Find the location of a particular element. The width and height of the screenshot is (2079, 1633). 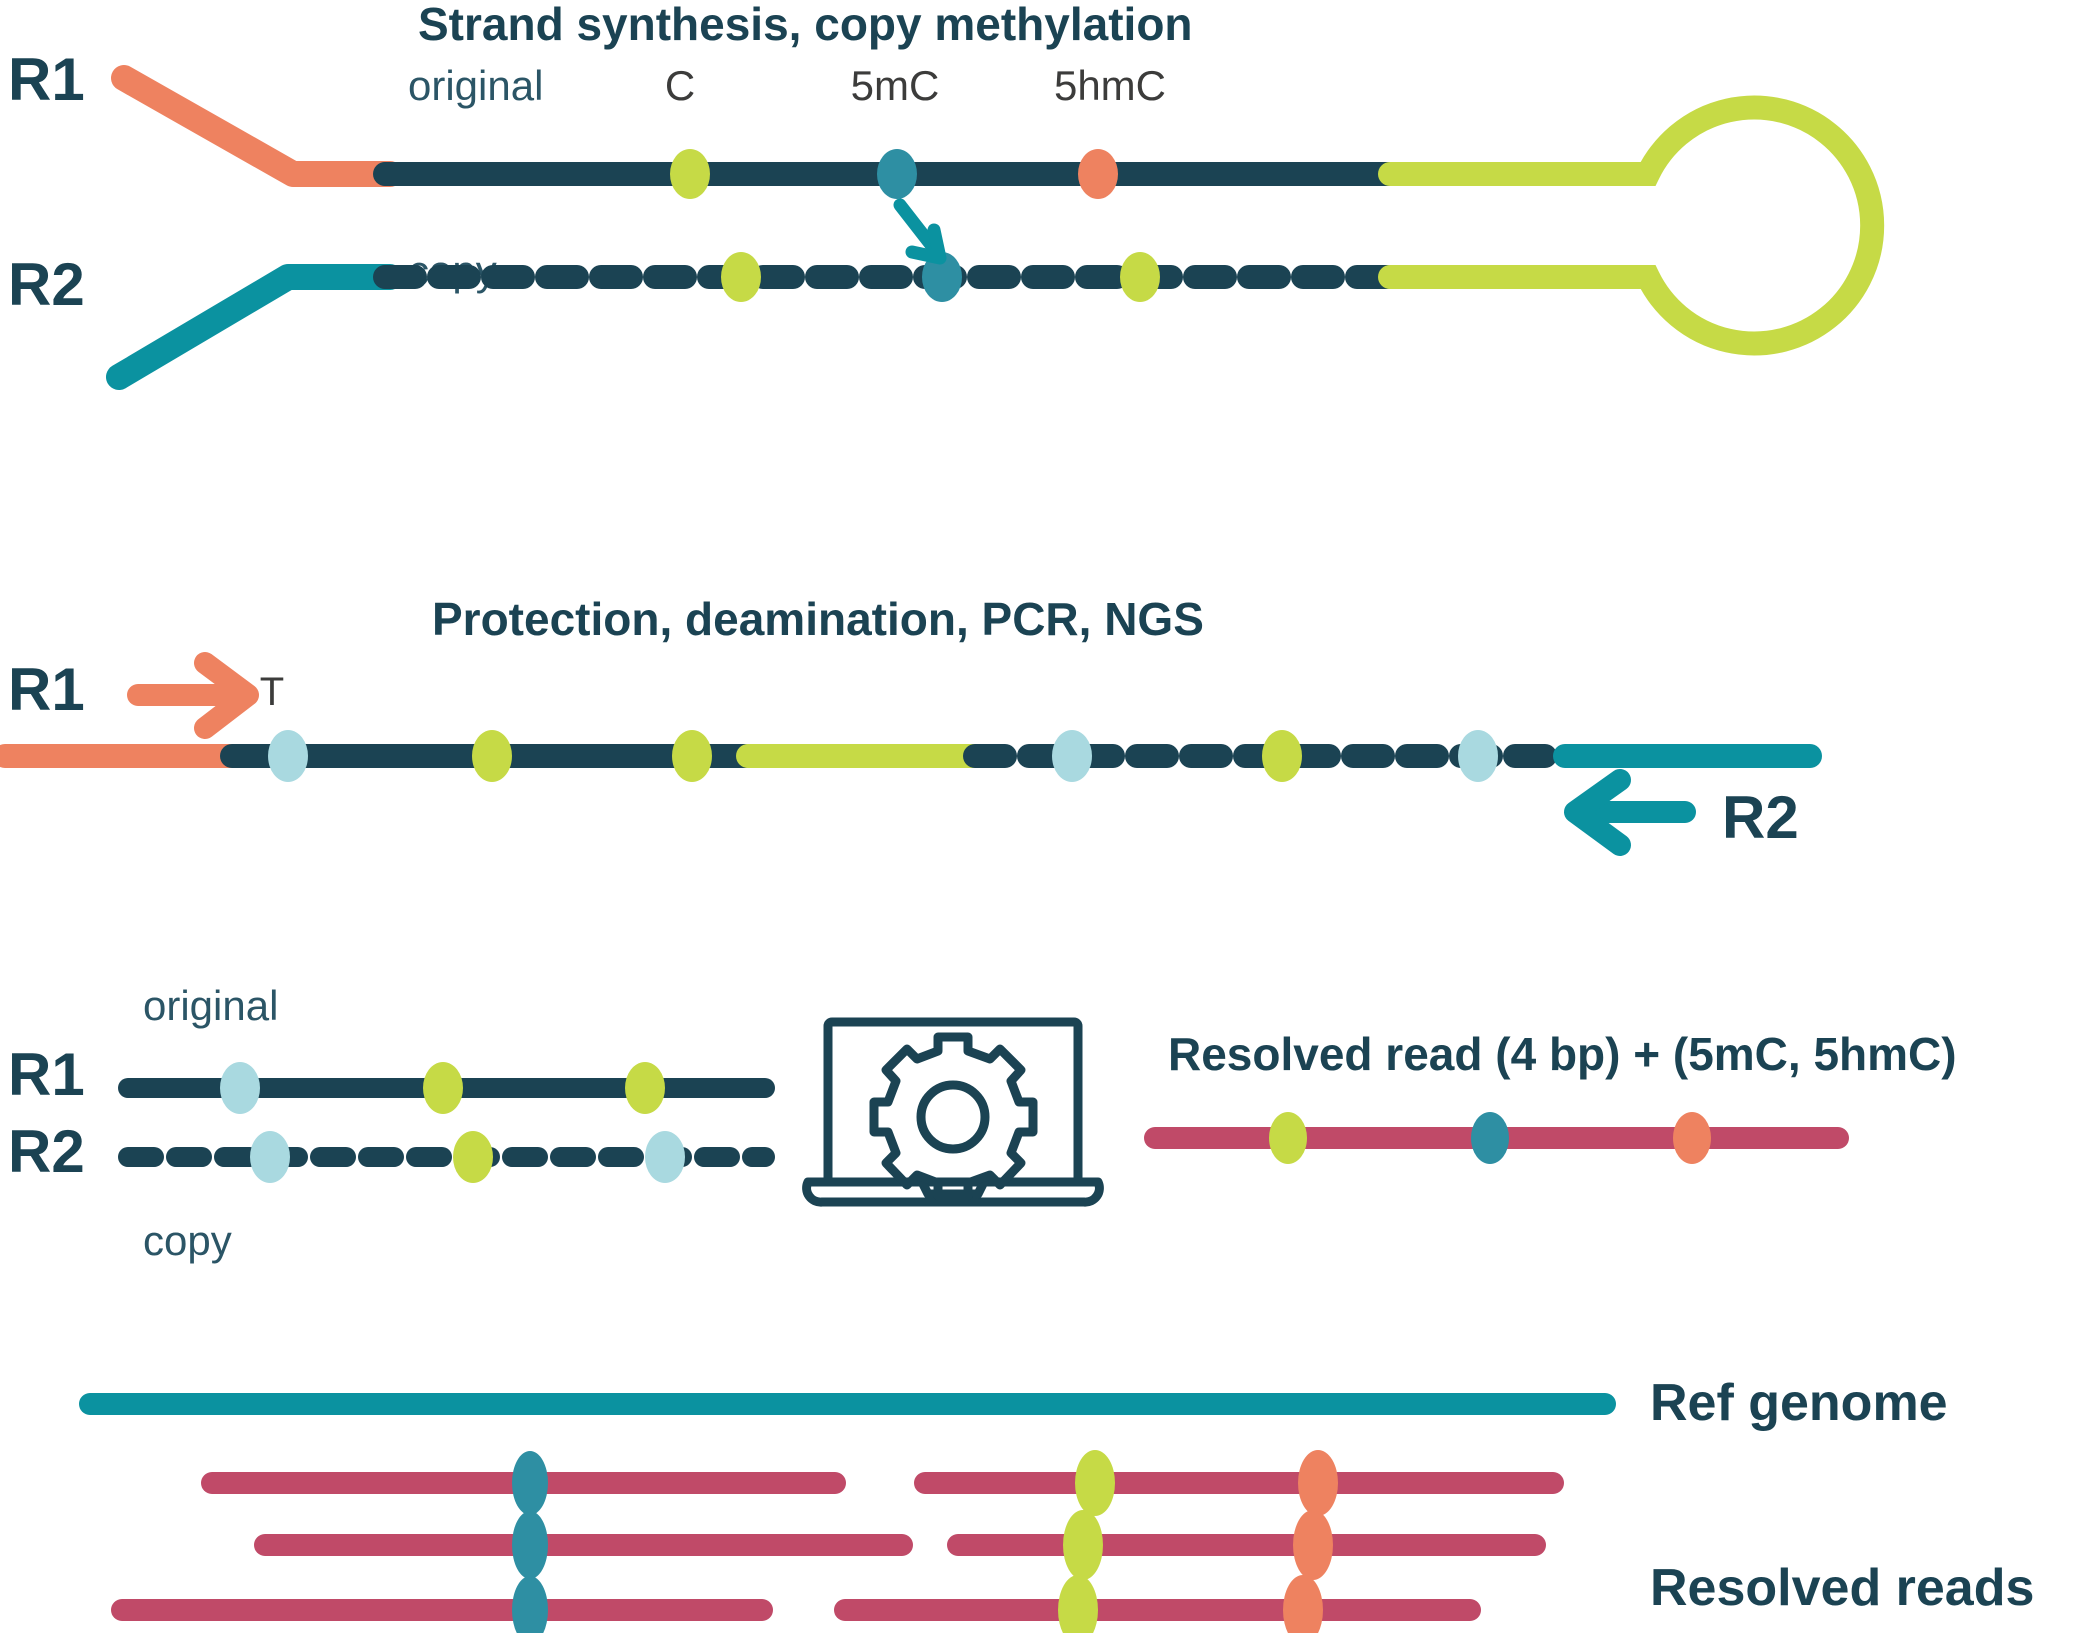

panel1-original-label: original is located at coordinates (475, 85).